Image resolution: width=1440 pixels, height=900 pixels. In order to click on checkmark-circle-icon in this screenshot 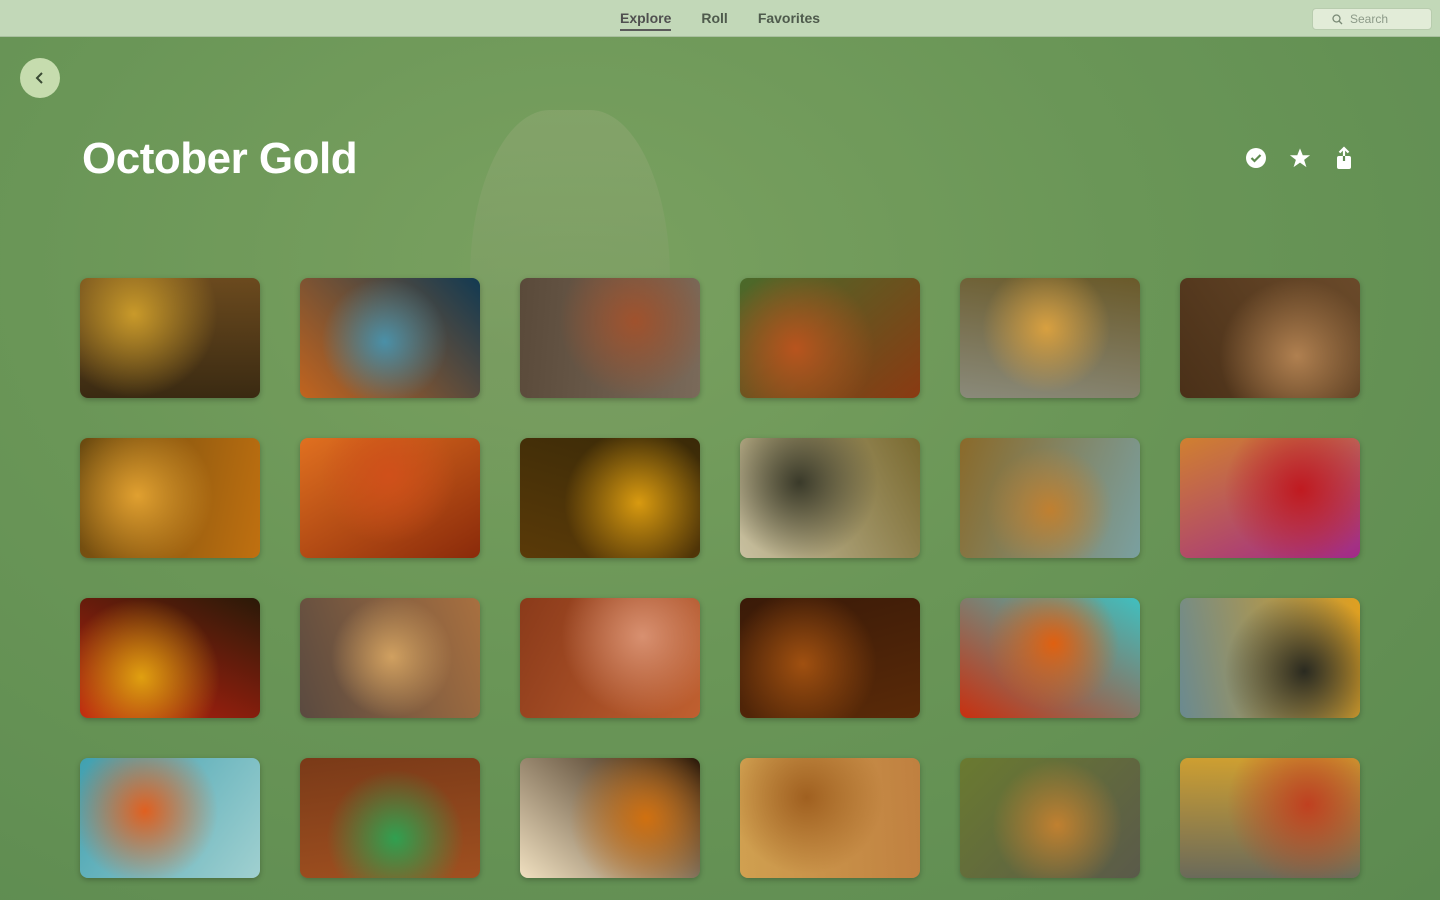, I will do `click(1256, 158)`.